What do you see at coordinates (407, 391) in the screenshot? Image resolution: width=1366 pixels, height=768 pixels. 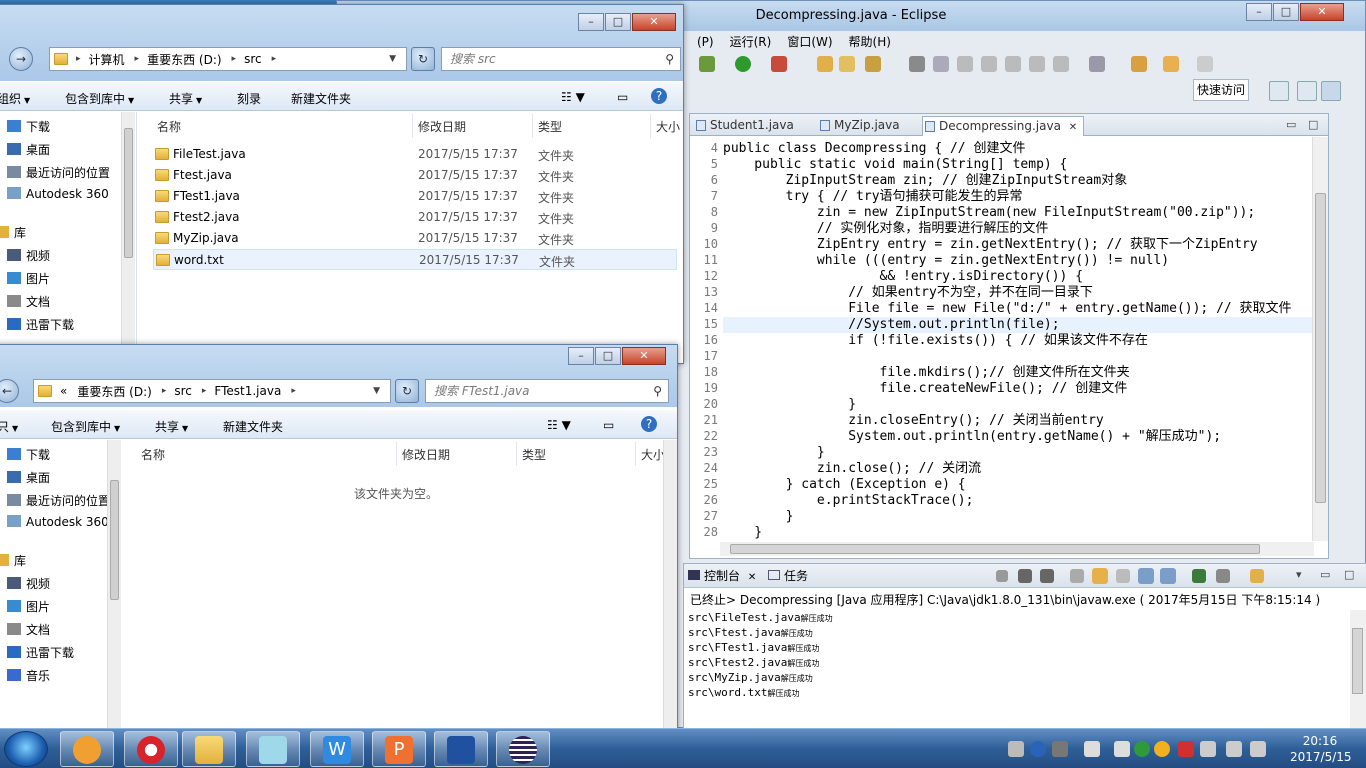 I see `refresh-button: ↻` at bounding box center [407, 391].